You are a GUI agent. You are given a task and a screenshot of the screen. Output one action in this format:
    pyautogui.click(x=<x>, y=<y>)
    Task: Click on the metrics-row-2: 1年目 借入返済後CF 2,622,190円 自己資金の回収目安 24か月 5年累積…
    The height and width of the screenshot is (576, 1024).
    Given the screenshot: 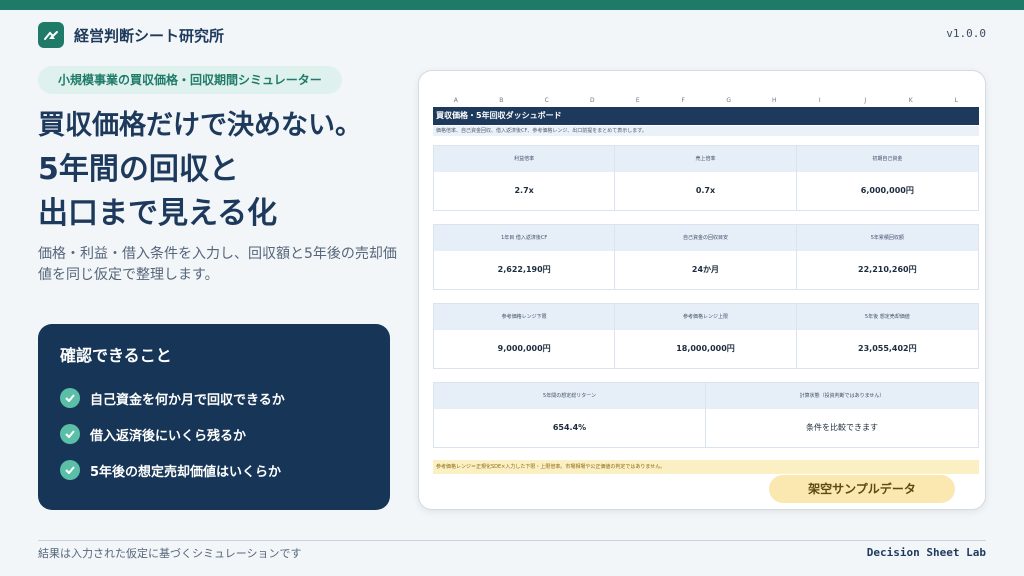 What is the action you would take?
    pyautogui.click(x=706, y=257)
    